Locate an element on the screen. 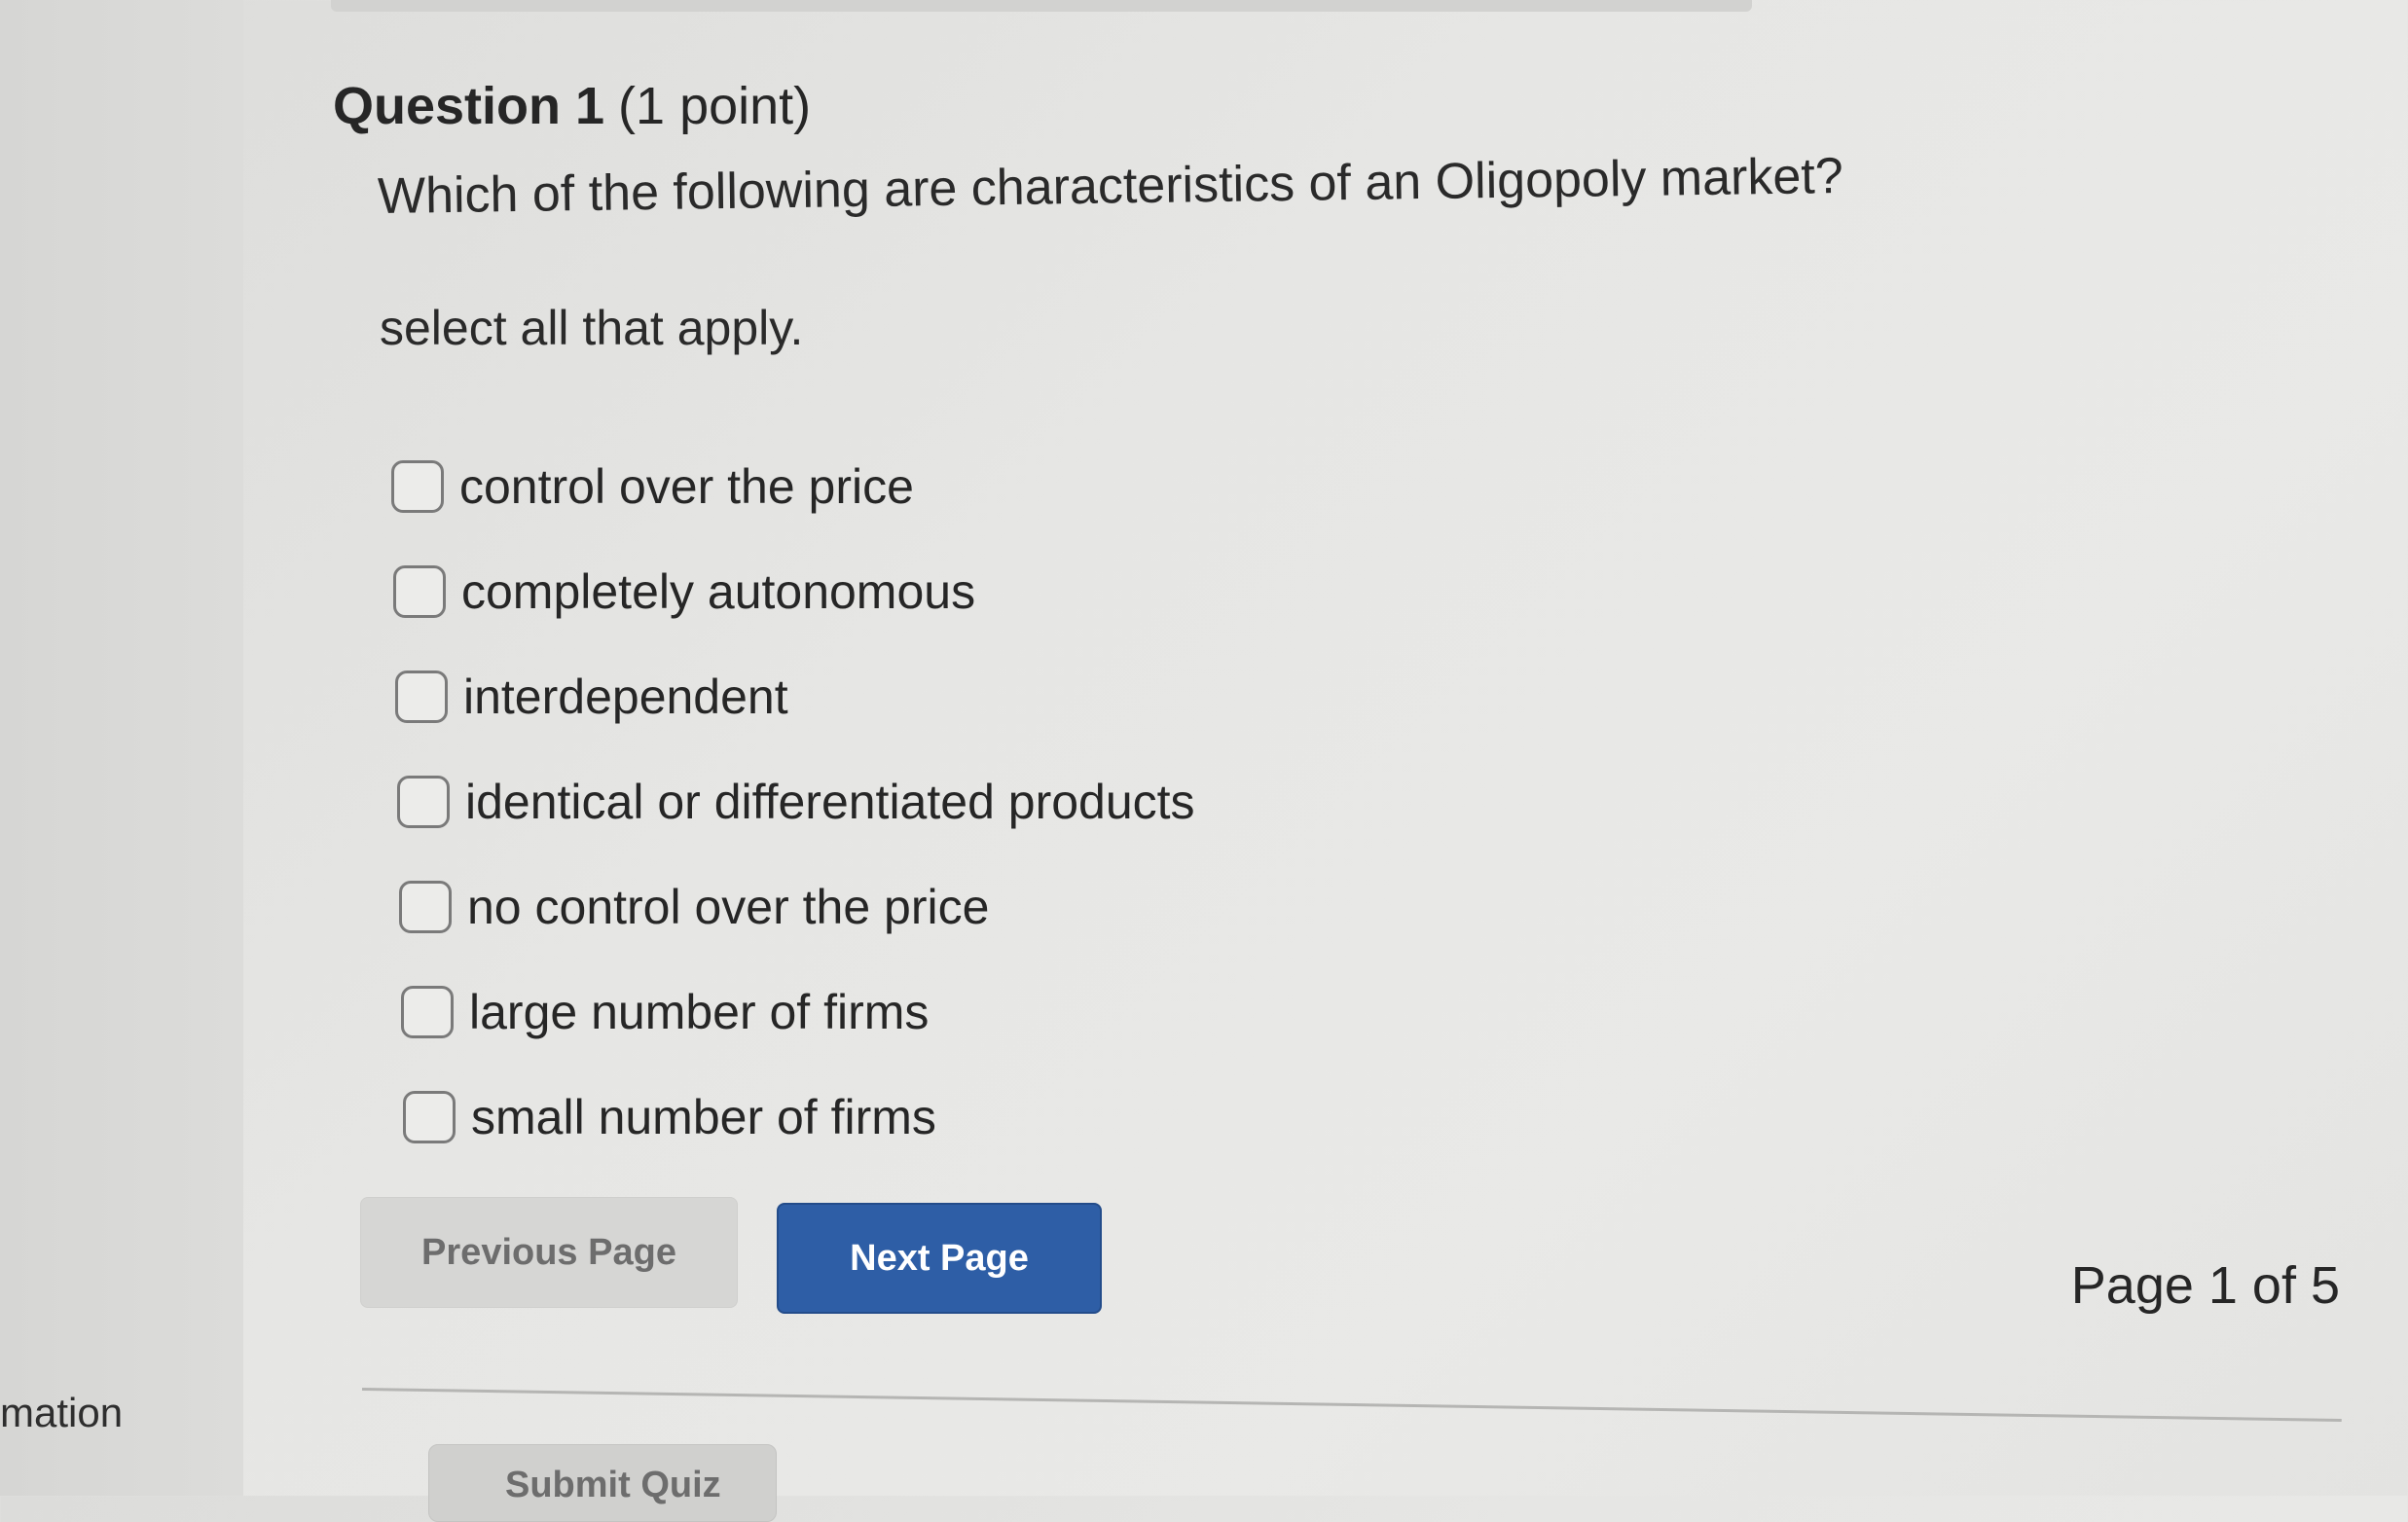 This screenshot has height=1522, width=2408. answer-option-label: no control over the price is located at coordinates (729, 907).